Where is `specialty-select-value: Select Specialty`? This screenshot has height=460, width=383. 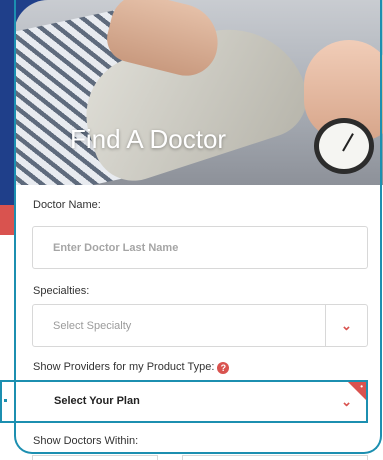
specialty-select-value: Select Specialty is located at coordinates (92, 325).